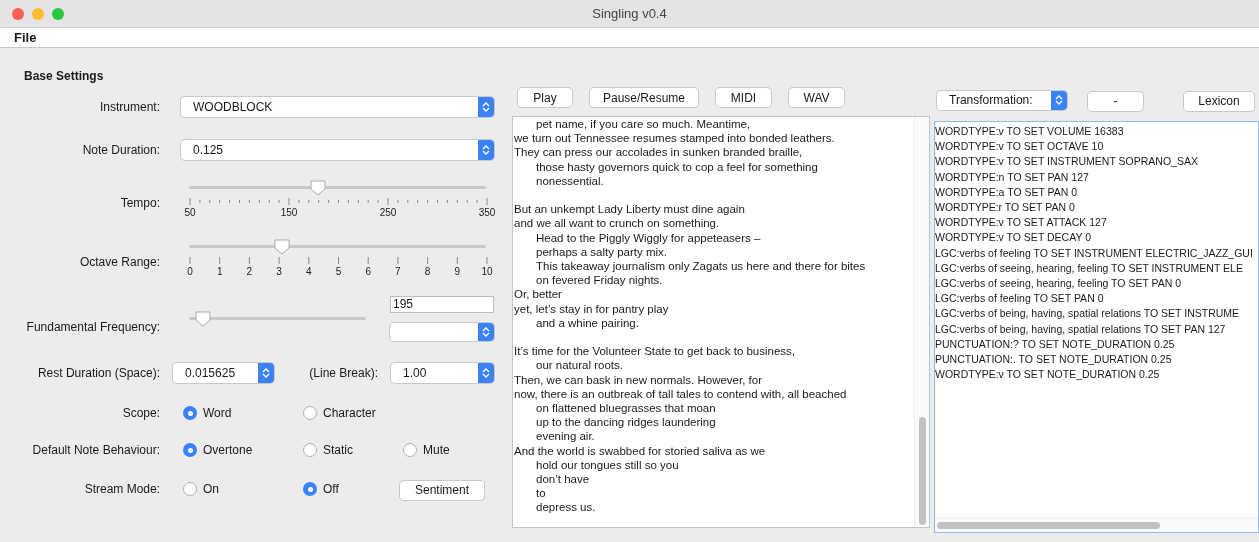  Describe the element at coordinates (353, 450) in the screenshot. I see `radio-option: Static` at that location.